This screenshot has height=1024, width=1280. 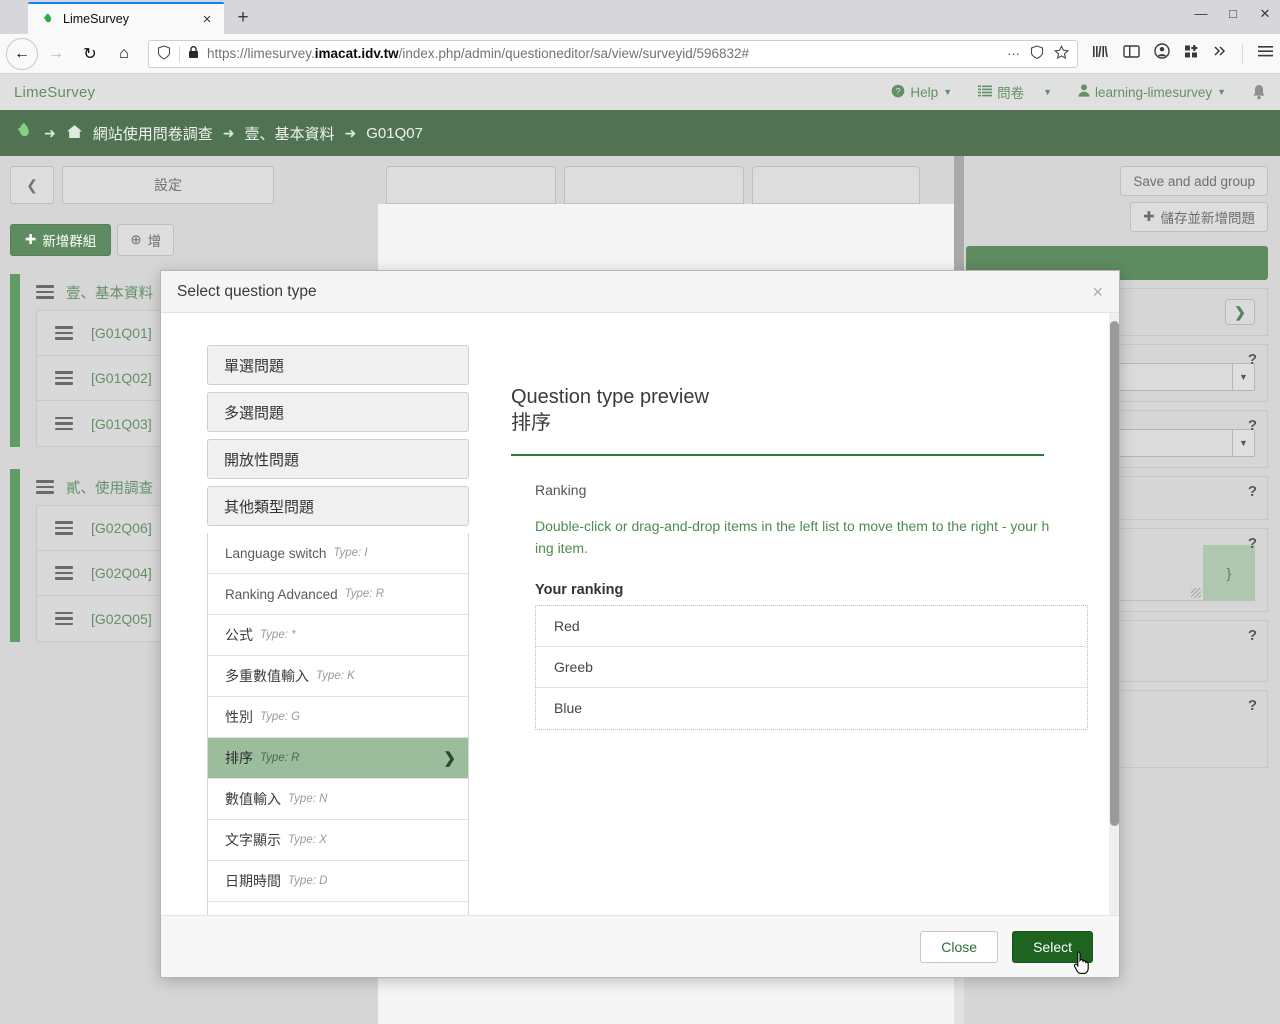 I want to click on preview-help-line2: ing item., so click(x=561, y=547).